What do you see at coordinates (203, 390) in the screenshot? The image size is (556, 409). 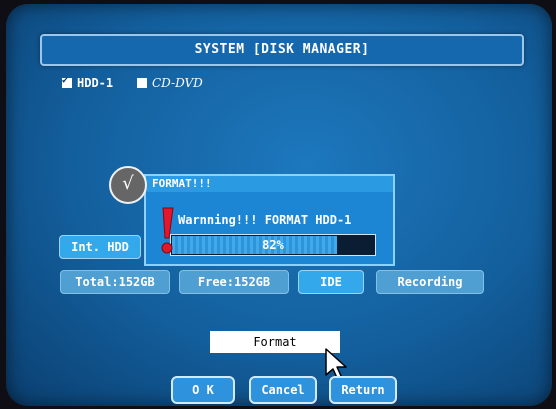 I see `ok-button: O K` at bounding box center [203, 390].